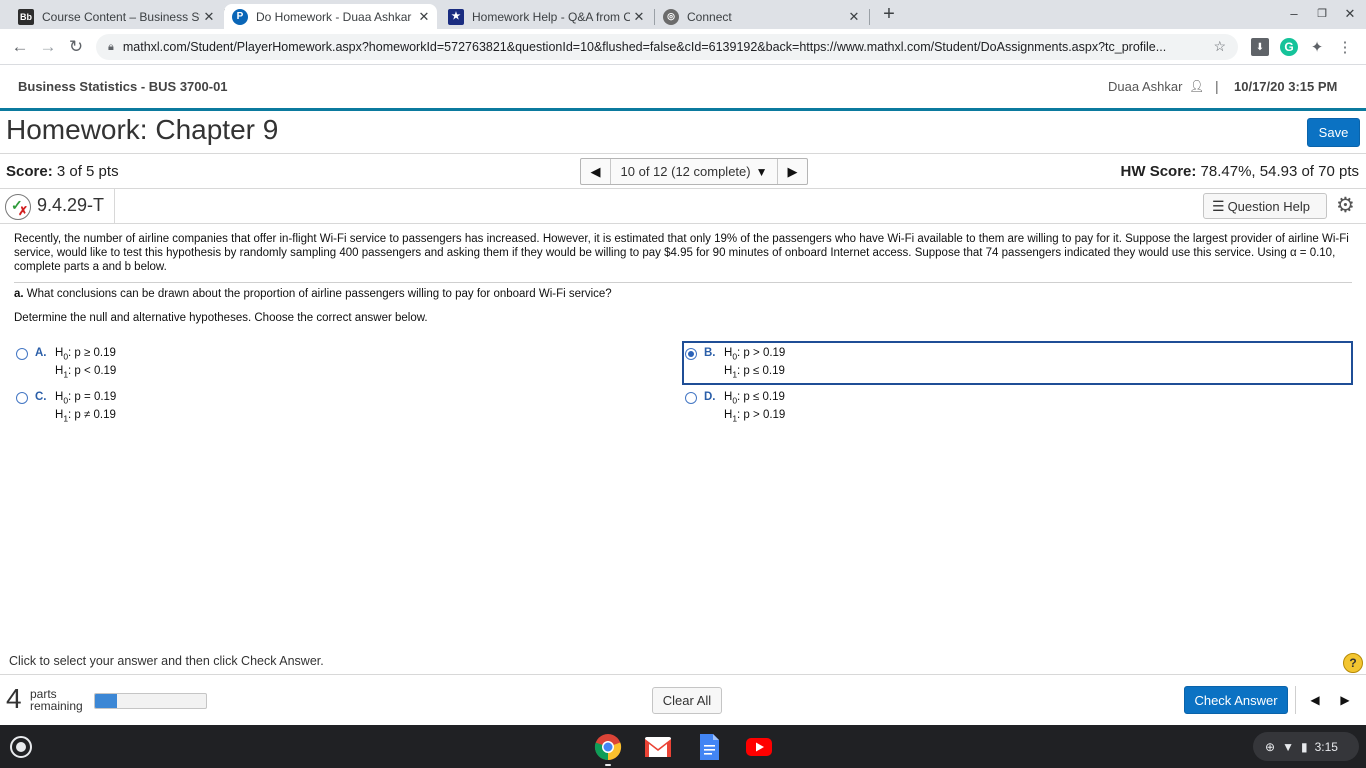  I want to click on lock-icon: 🔒︎, so click(111, 46).